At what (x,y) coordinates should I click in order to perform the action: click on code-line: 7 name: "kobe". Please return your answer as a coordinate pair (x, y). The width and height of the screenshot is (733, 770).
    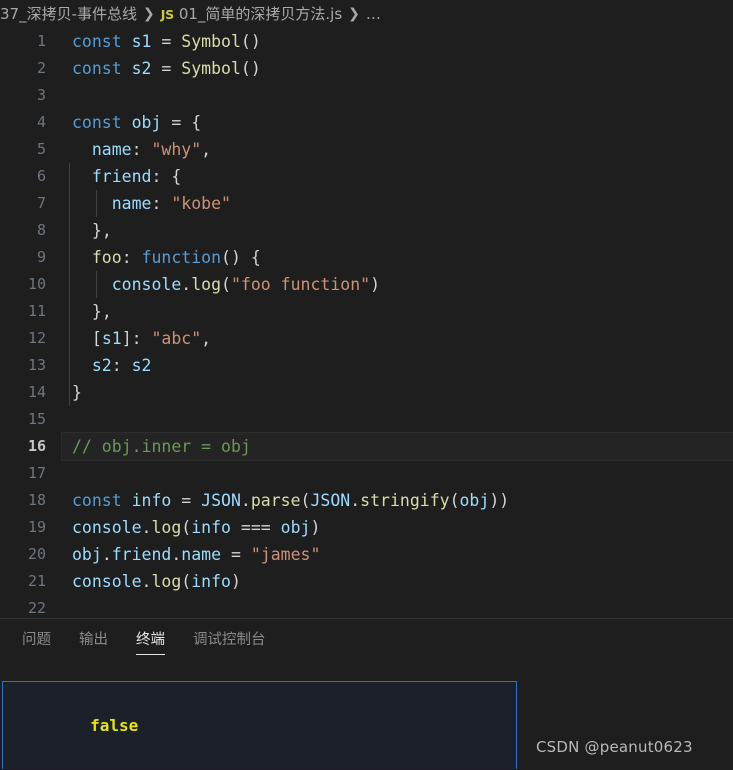
    Looking at the image, I should click on (366, 203).